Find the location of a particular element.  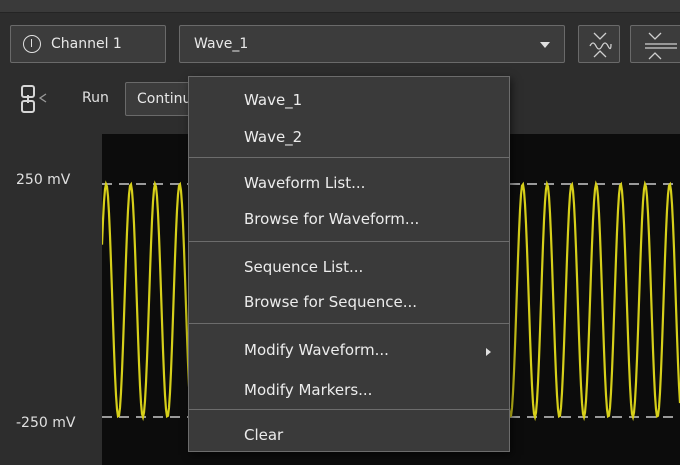

y-min-label: -250 mV is located at coordinates (46, 423).